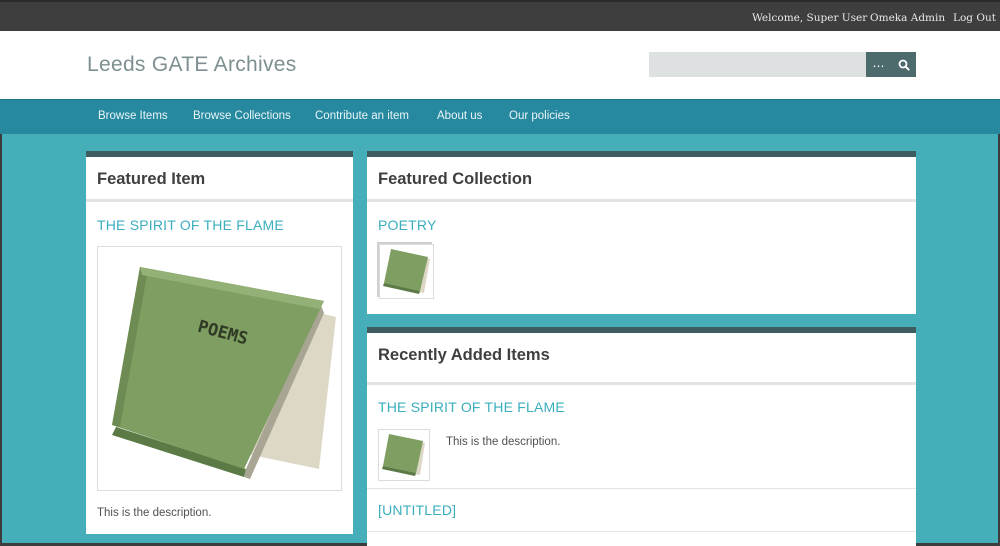 The width and height of the screenshot is (1000, 546). What do you see at coordinates (539, 116) in the screenshot?
I see `nav-our-policies: Our policies` at bounding box center [539, 116].